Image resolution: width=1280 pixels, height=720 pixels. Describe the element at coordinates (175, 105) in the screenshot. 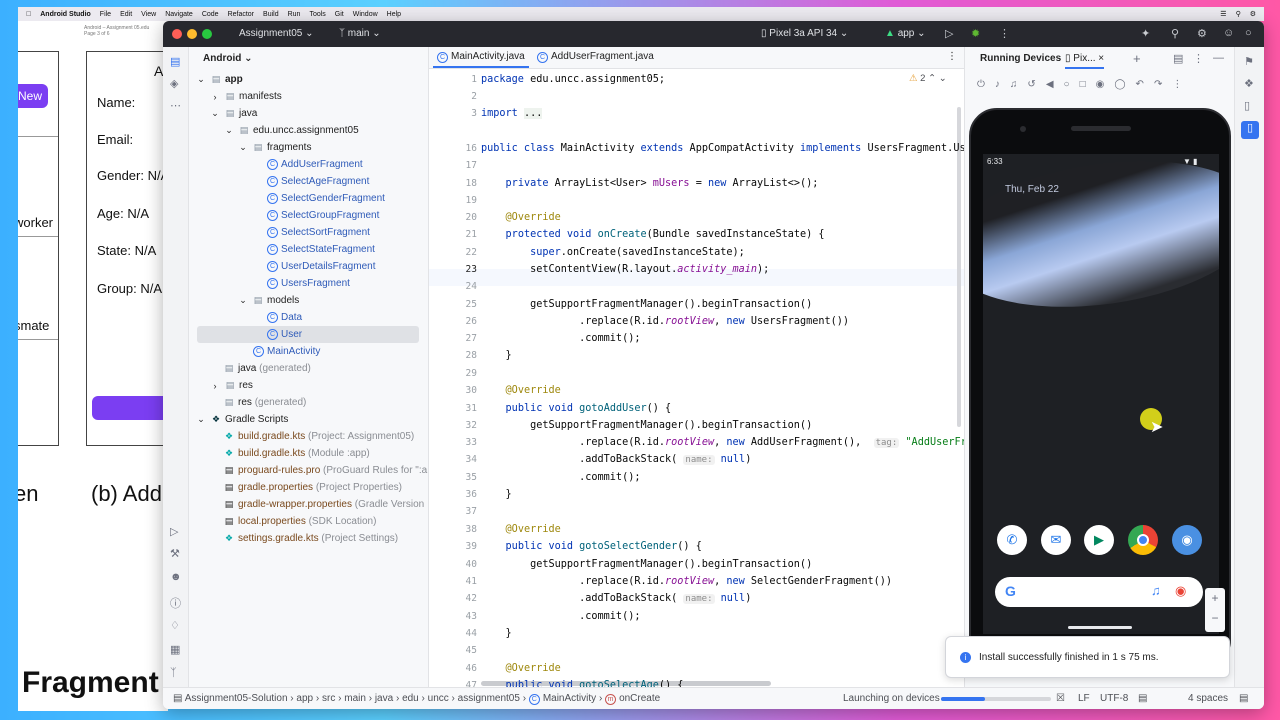

I see `more-tools-icon: ⋯` at that location.